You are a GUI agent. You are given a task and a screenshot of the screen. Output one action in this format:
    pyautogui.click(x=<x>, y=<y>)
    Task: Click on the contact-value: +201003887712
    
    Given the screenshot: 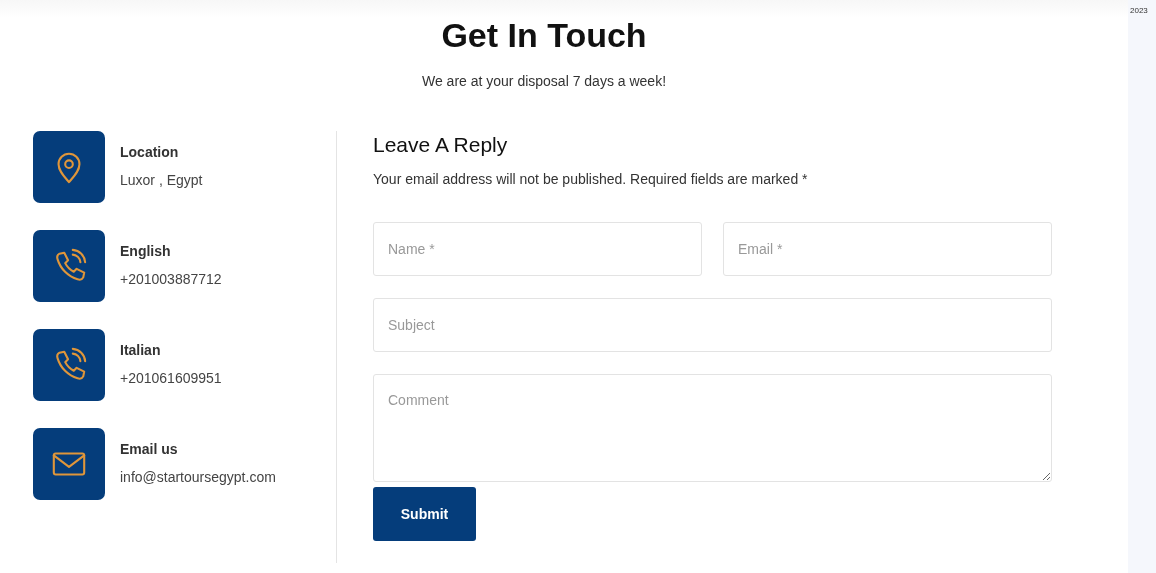 What is the action you would take?
    pyautogui.click(x=171, y=279)
    